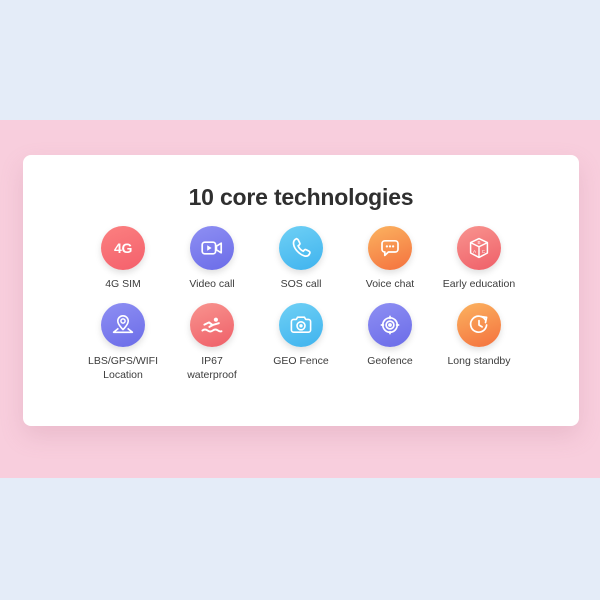  I want to click on feature-item-lbs-gps-wifi-location: LBS/GPS/WIFI Location, so click(123, 342).